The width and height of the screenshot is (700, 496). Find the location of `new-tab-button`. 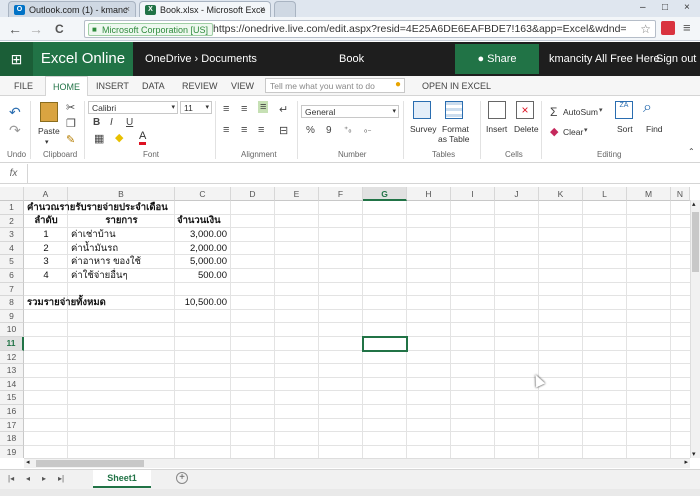

new-tab-button is located at coordinates (285, 9).